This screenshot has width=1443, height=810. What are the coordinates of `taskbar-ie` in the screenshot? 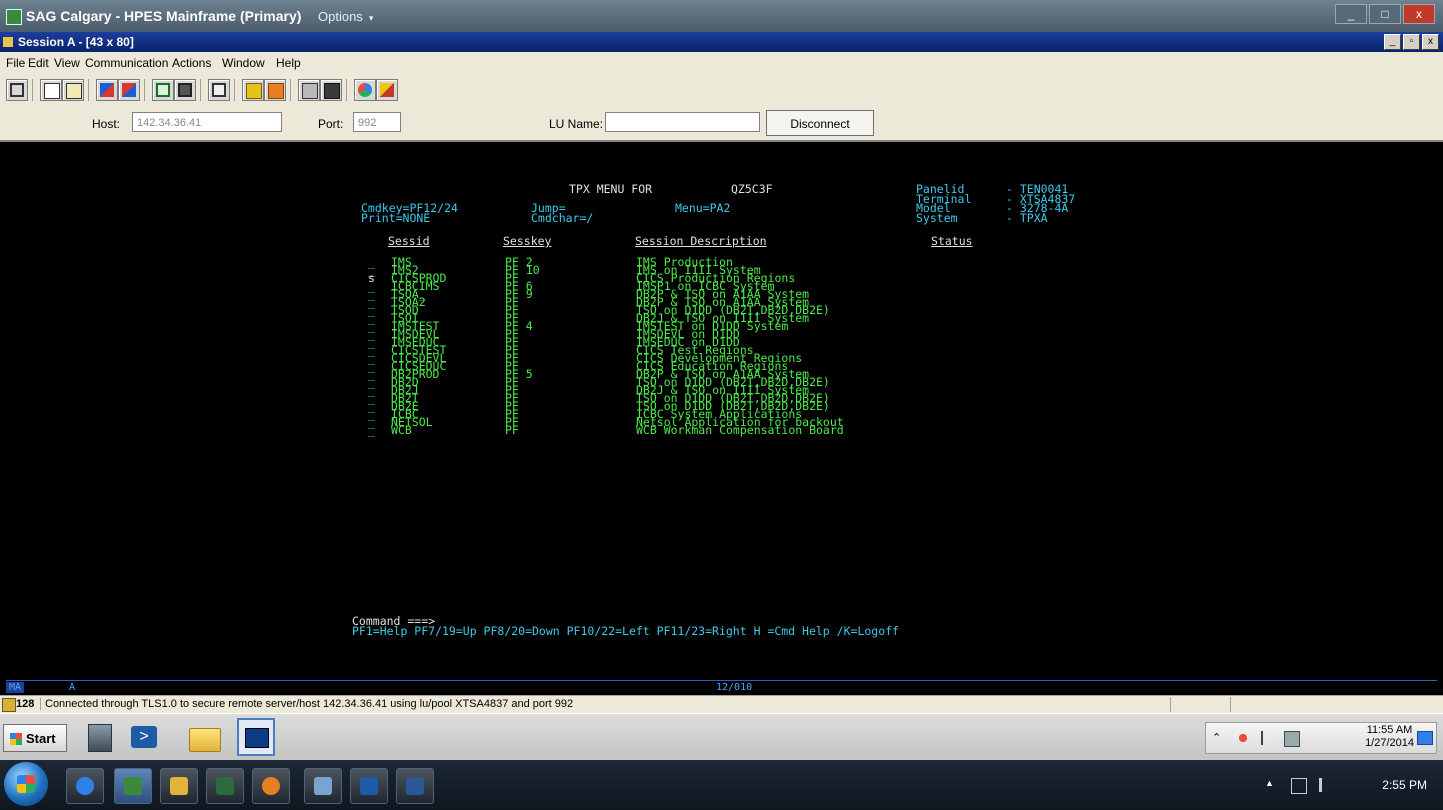 It's located at (85, 786).